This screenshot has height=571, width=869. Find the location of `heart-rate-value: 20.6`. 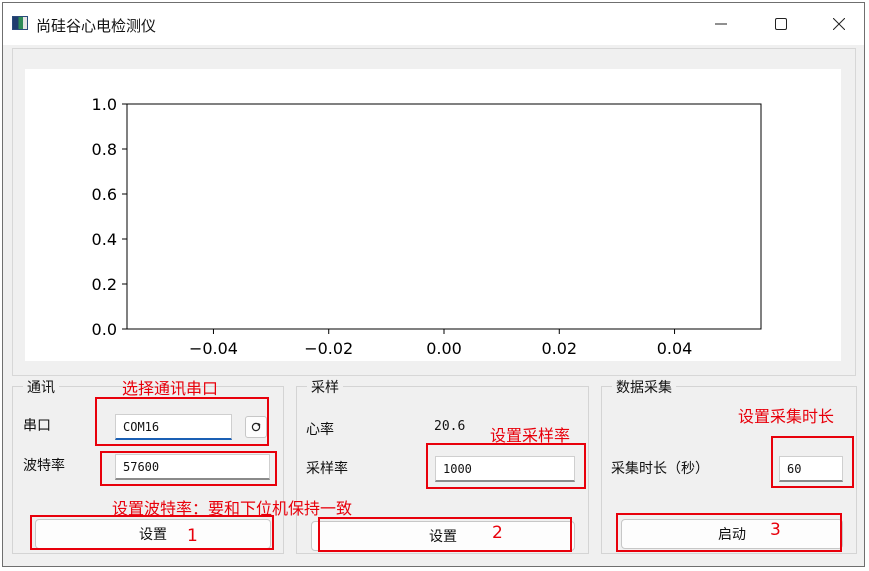

heart-rate-value: 20.6 is located at coordinates (450, 426).